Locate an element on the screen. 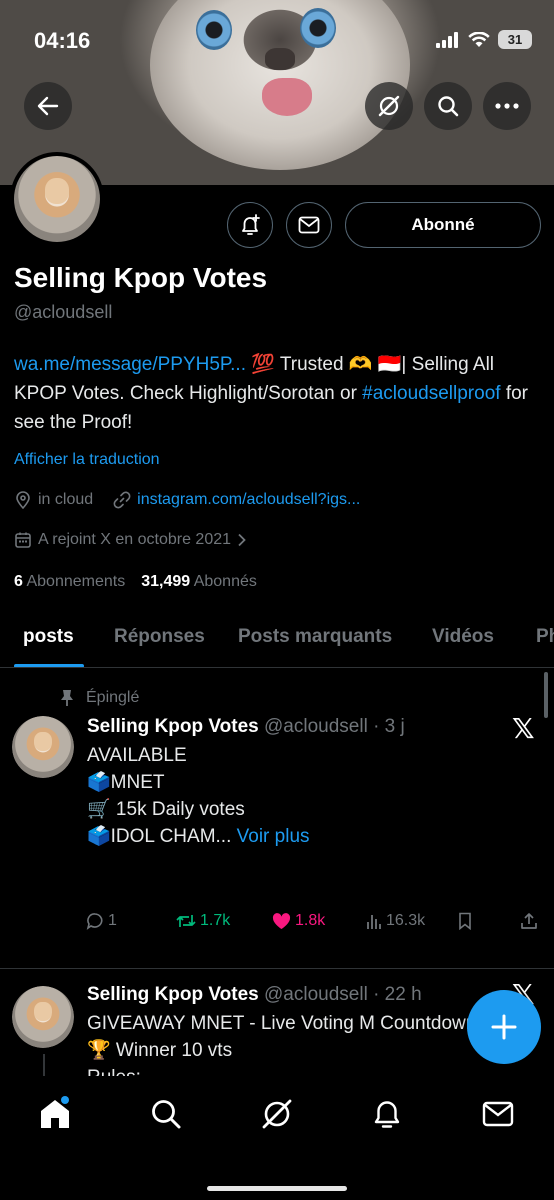  grok-icon is located at coordinates (389, 106).